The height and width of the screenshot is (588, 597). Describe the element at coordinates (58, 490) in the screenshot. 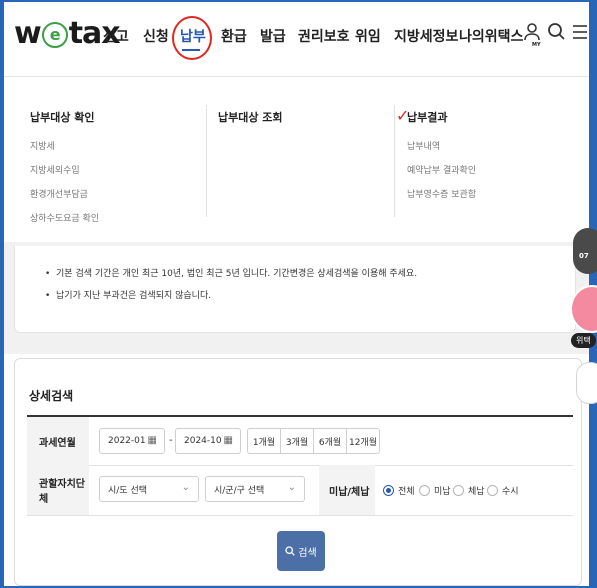

I see `region-label: 관할자치단체` at that location.